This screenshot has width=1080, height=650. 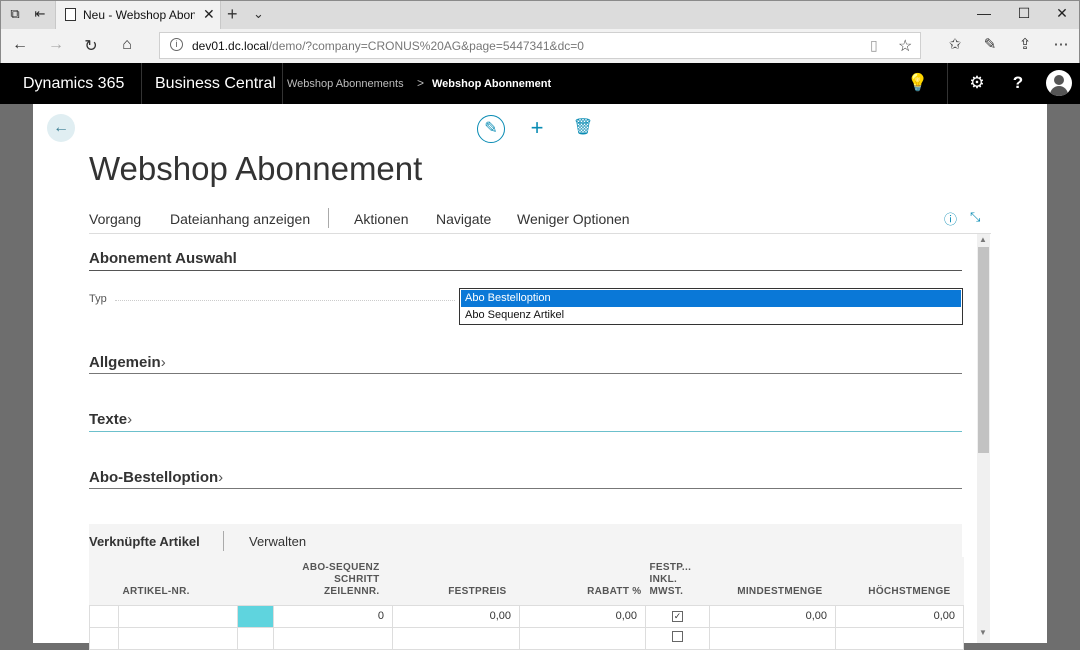 What do you see at coordinates (525, 421) in the screenshot?
I see `section-texte: Texte›` at bounding box center [525, 421].